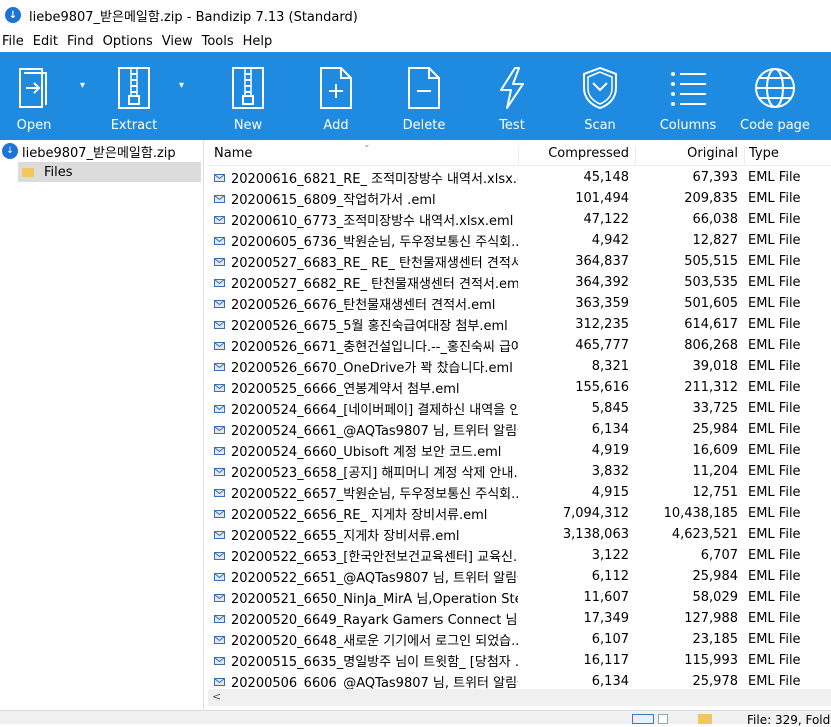  What do you see at coordinates (688, 88) in the screenshot?
I see `columns-icon` at bounding box center [688, 88].